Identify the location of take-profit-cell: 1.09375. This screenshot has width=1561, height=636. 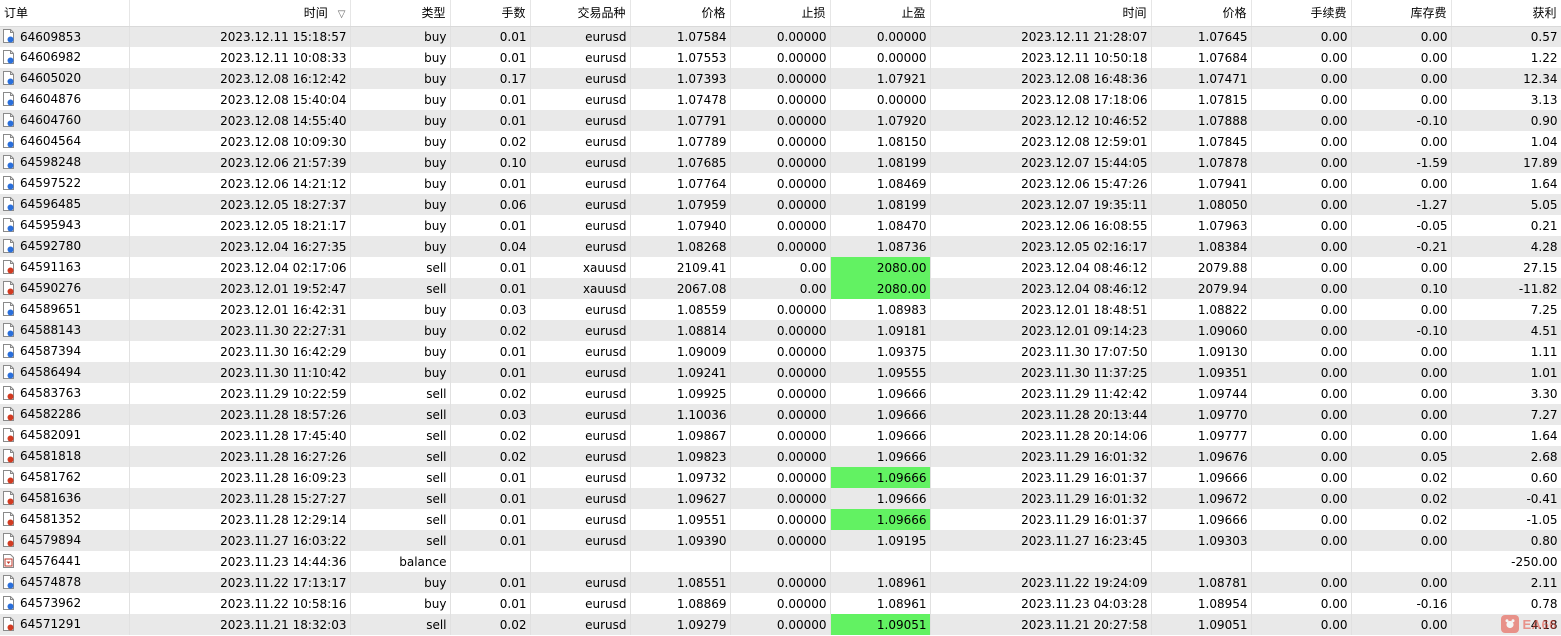
(880, 351).